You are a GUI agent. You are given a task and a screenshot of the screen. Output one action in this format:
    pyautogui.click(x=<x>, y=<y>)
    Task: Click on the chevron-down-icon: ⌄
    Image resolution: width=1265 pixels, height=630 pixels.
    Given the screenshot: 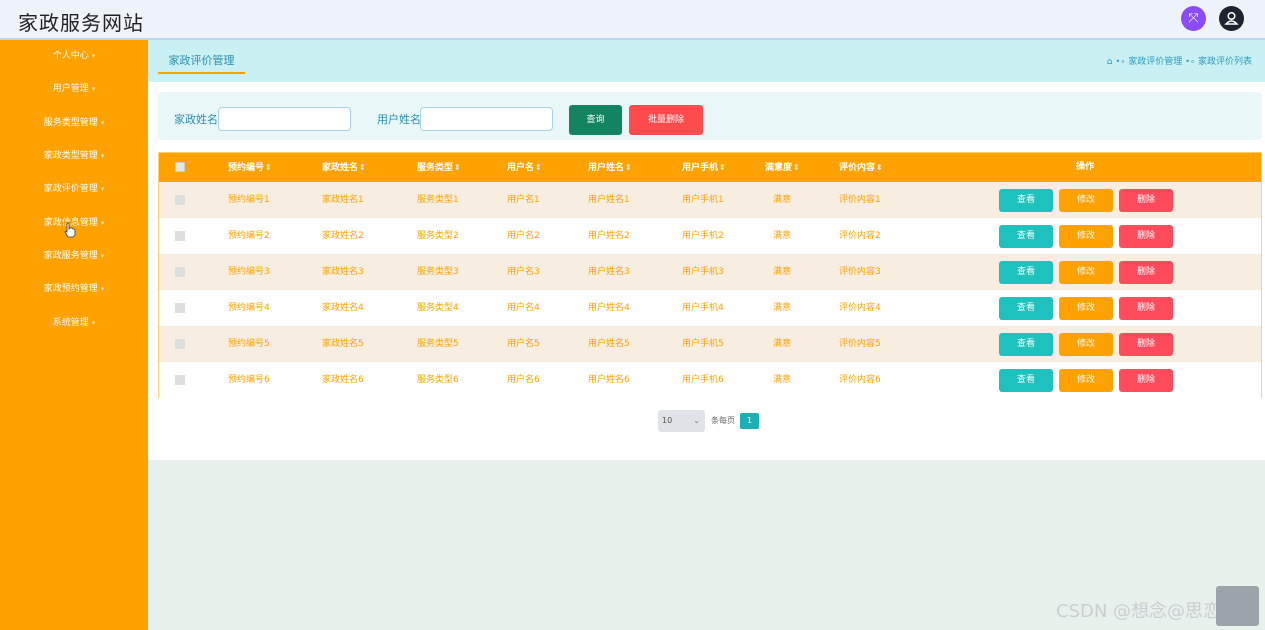 What is the action you would take?
    pyautogui.click(x=696, y=420)
    